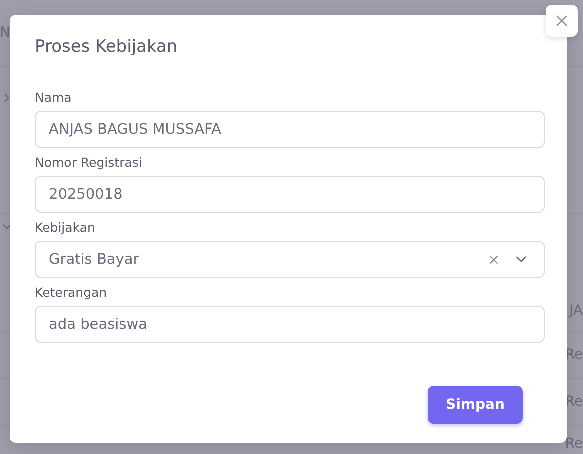  I want to click on select-field: Gratis Bayar, so click(290, 259).